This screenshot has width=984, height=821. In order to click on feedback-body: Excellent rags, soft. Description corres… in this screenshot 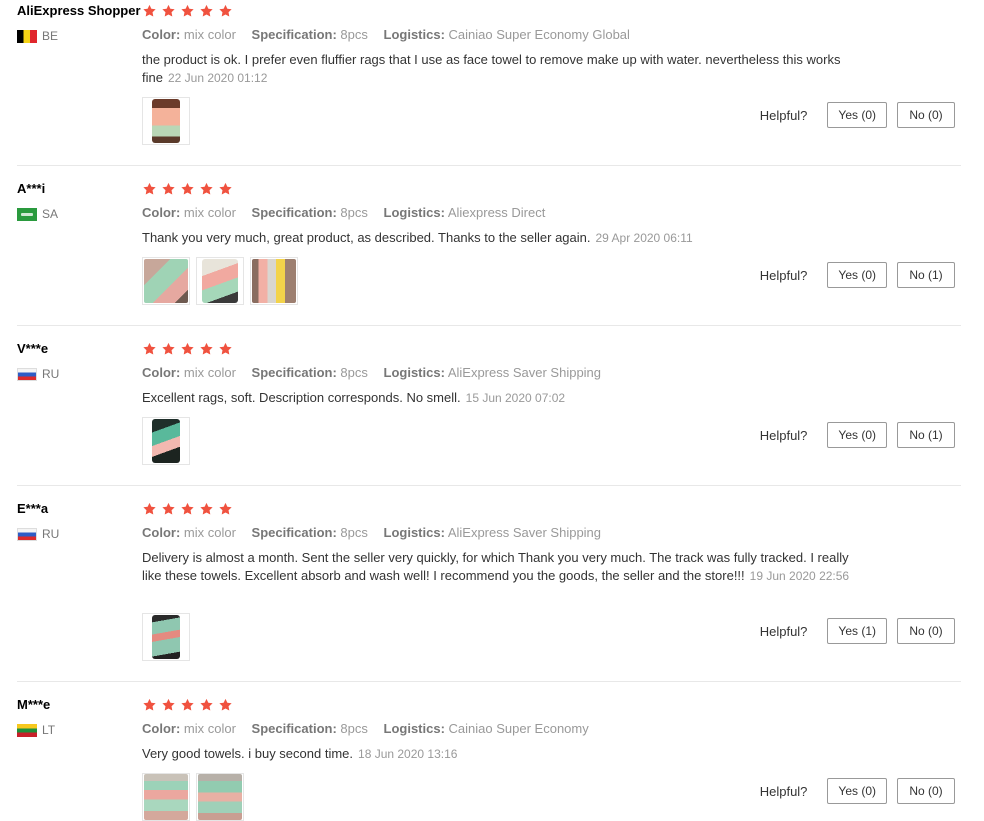, I will do `click(301, 397)`.